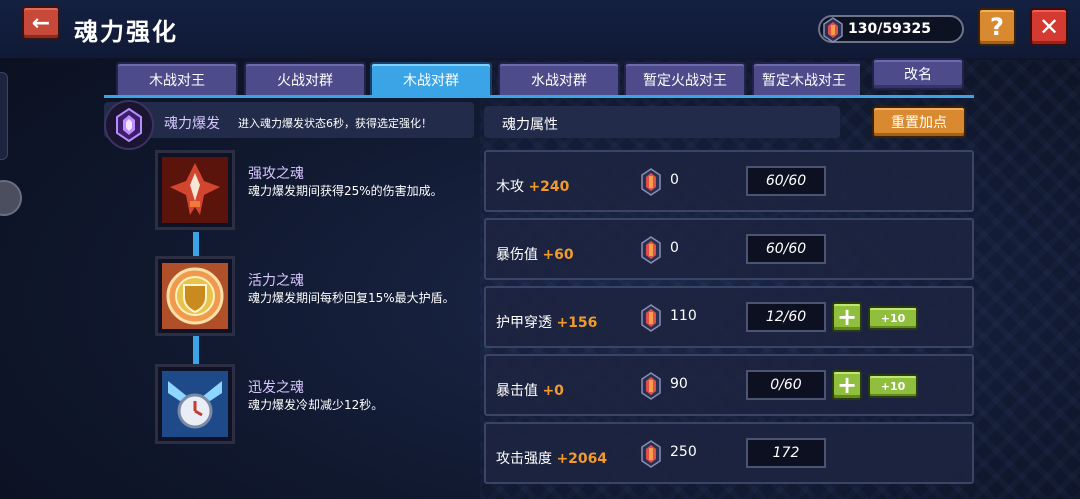 This screenshot has height=499, width=1080. What do you see at coordinates (679, 384) in the screenshot?
I see `attribute-cost: 90` at bounding box center [679, 384].